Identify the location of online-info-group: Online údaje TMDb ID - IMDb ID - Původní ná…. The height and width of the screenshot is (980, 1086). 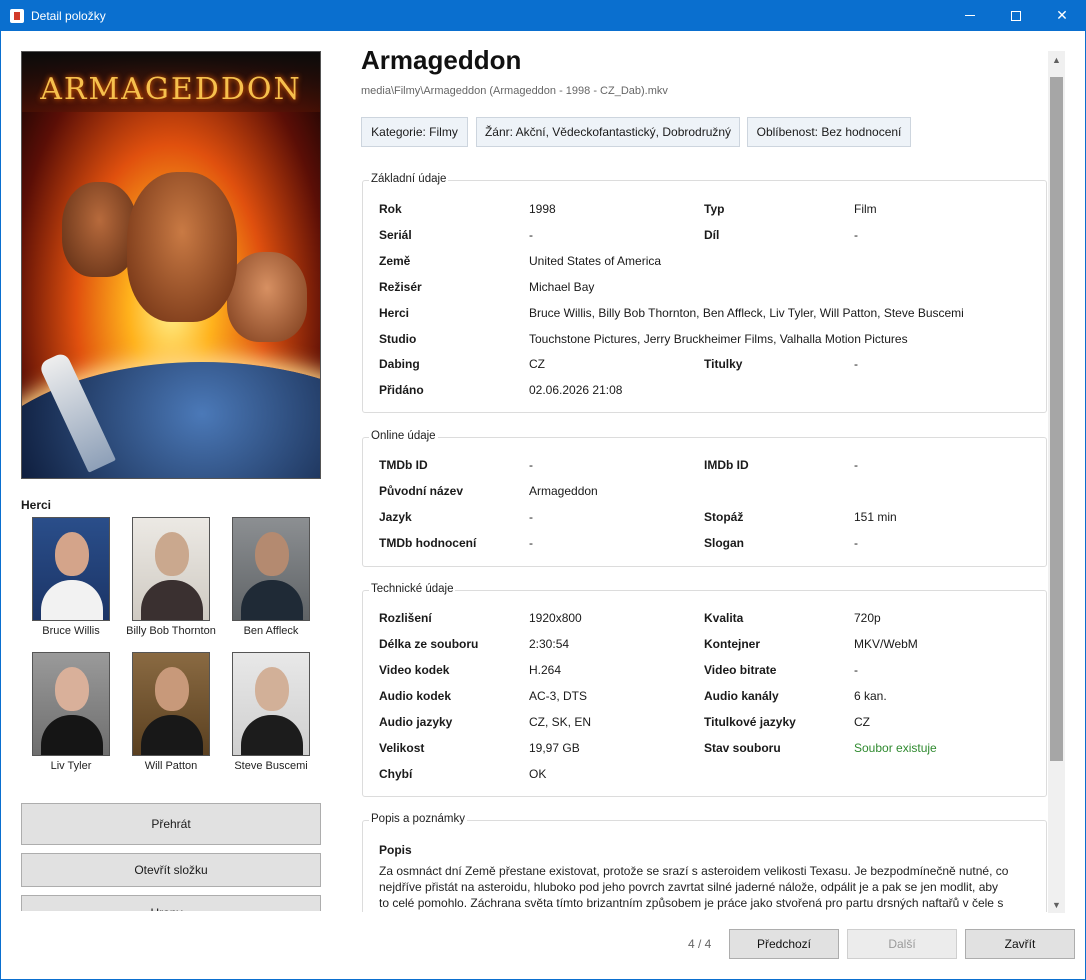
(704, 498).